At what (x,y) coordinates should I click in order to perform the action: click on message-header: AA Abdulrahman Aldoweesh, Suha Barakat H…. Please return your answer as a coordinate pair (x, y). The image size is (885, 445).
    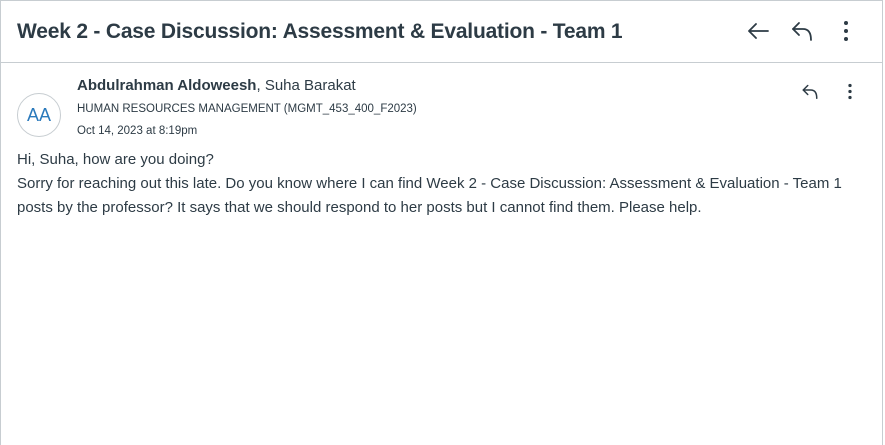
    Looking at the image, I should click on (441, 107).